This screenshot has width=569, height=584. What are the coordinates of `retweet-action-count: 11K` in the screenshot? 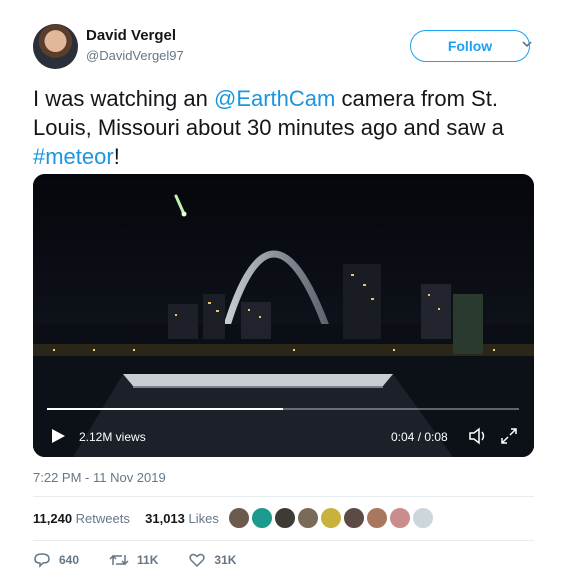 It's located at (148, 560).